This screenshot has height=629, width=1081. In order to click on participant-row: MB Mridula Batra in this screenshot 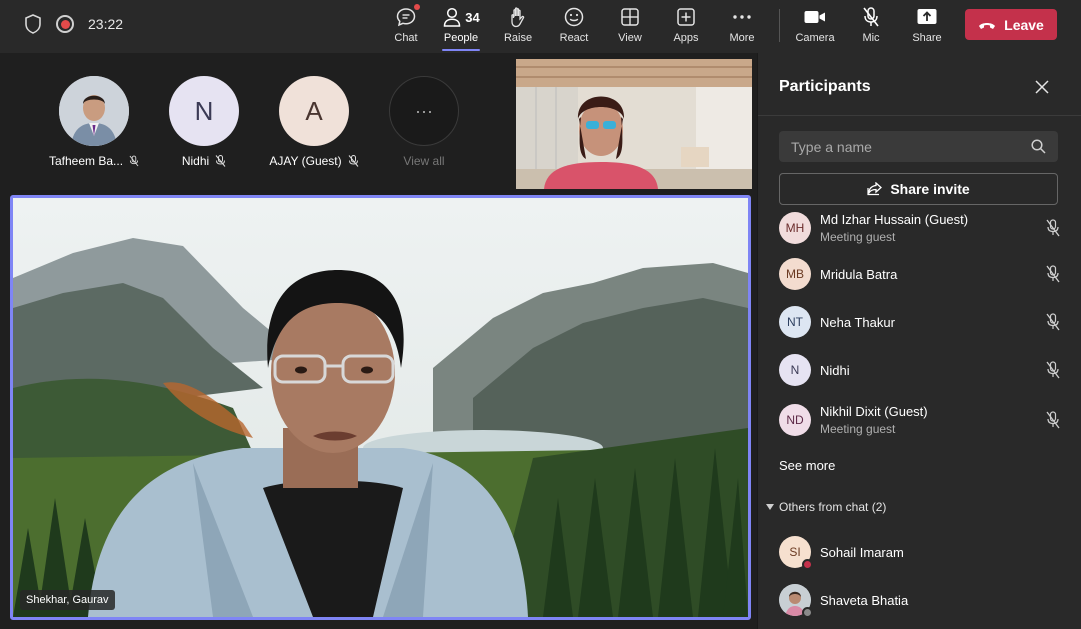, I will do `click(924, 274)`.